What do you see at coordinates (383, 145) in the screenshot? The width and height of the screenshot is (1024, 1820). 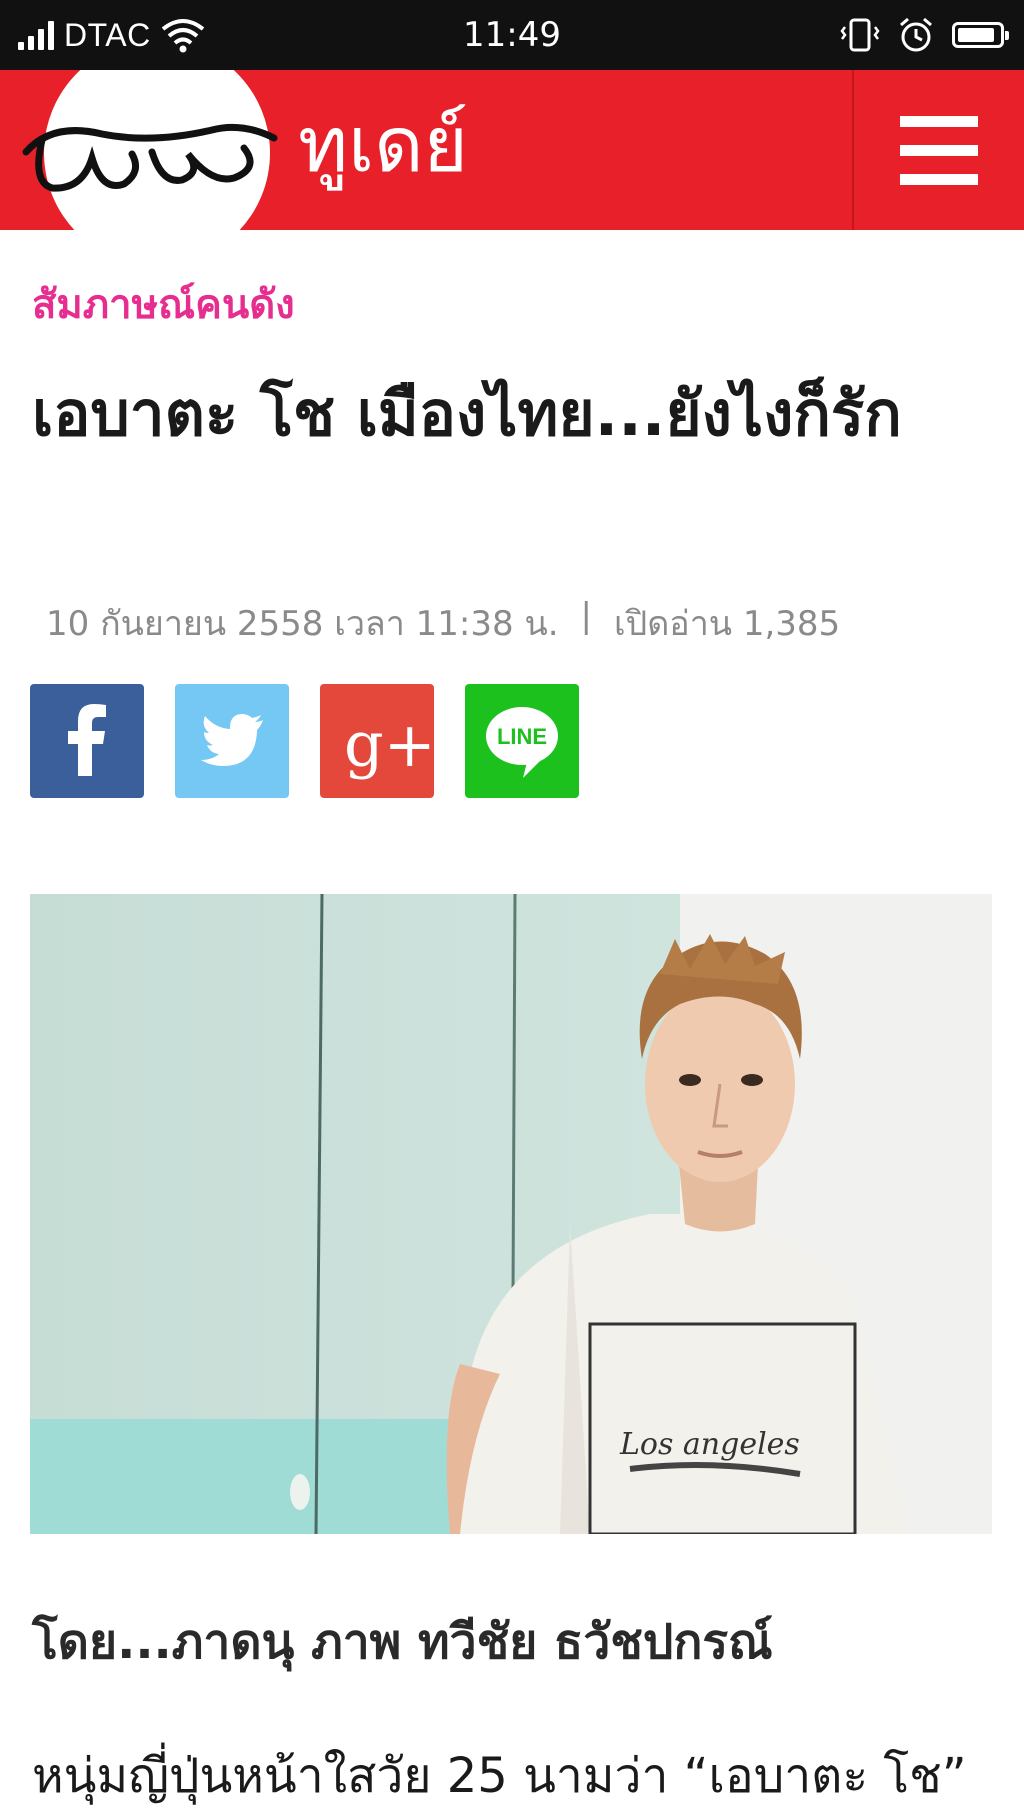 I see `logo-text: ทูเดย์` at bounding box center [383, 145].